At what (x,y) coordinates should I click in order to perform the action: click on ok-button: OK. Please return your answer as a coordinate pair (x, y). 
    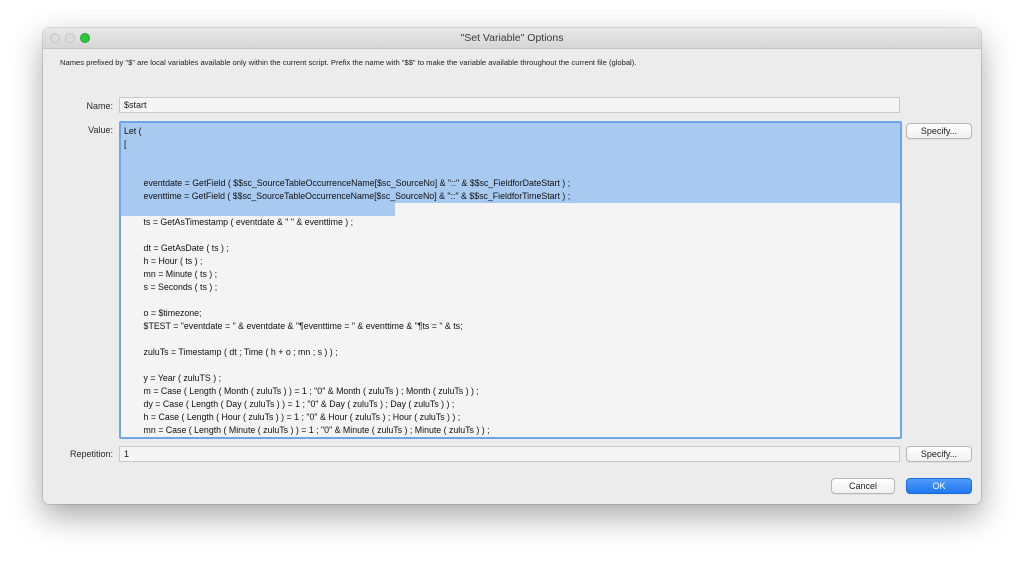
    Looking at the image, I should click on (939, 486).